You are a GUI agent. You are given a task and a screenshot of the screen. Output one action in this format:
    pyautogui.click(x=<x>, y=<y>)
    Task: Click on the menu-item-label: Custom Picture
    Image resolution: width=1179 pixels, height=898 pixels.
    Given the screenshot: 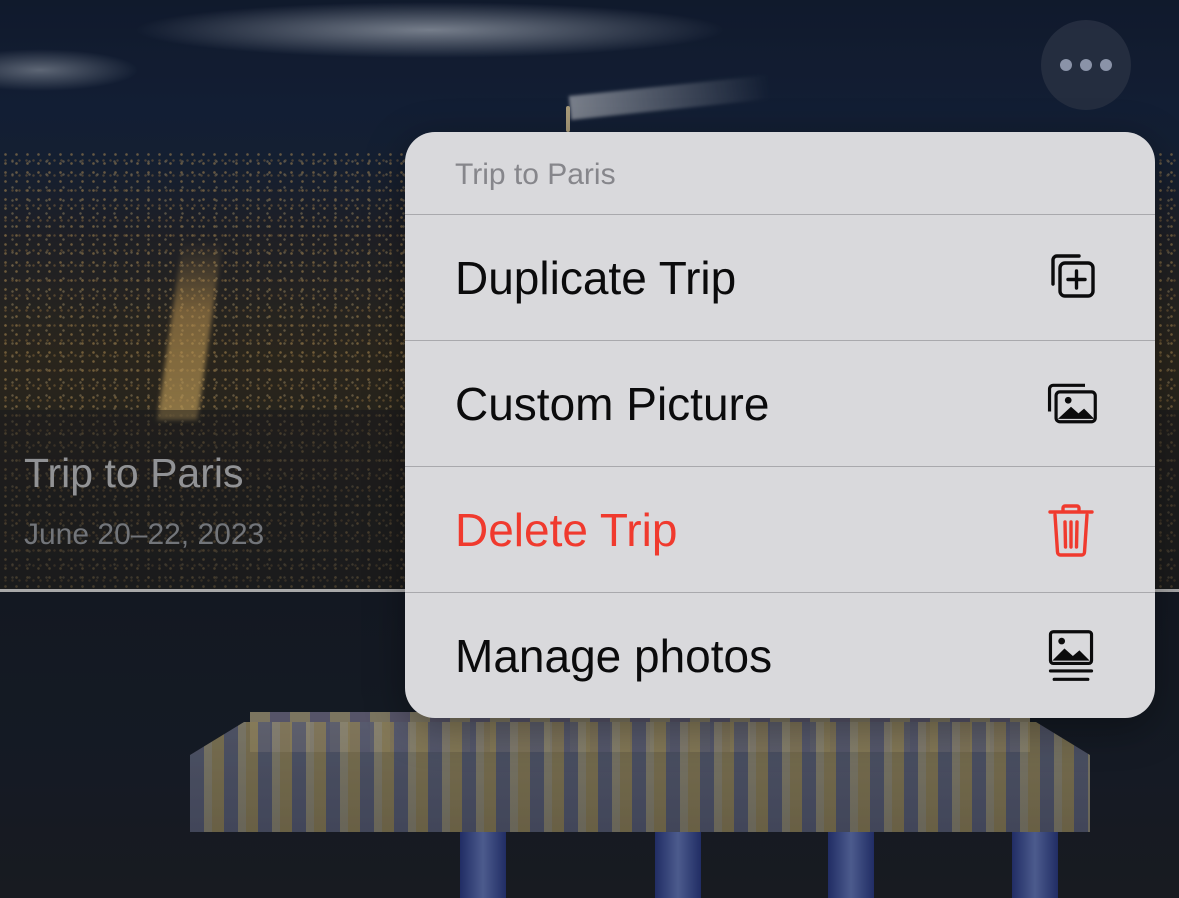 What is the action you would take?
    pyautogui.click(x=612, y=403)
    